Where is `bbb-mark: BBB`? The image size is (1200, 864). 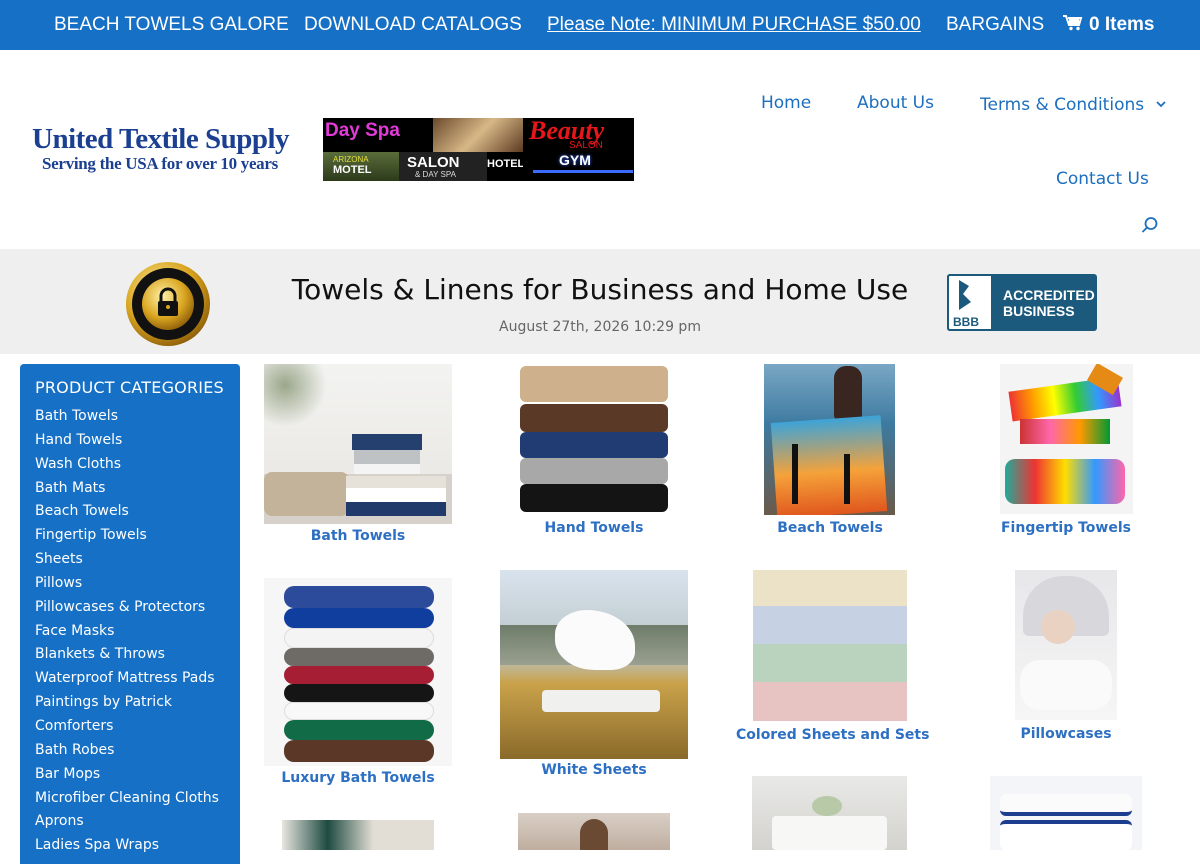 bbb-mark: BBB is located at coordinates (966, 322).